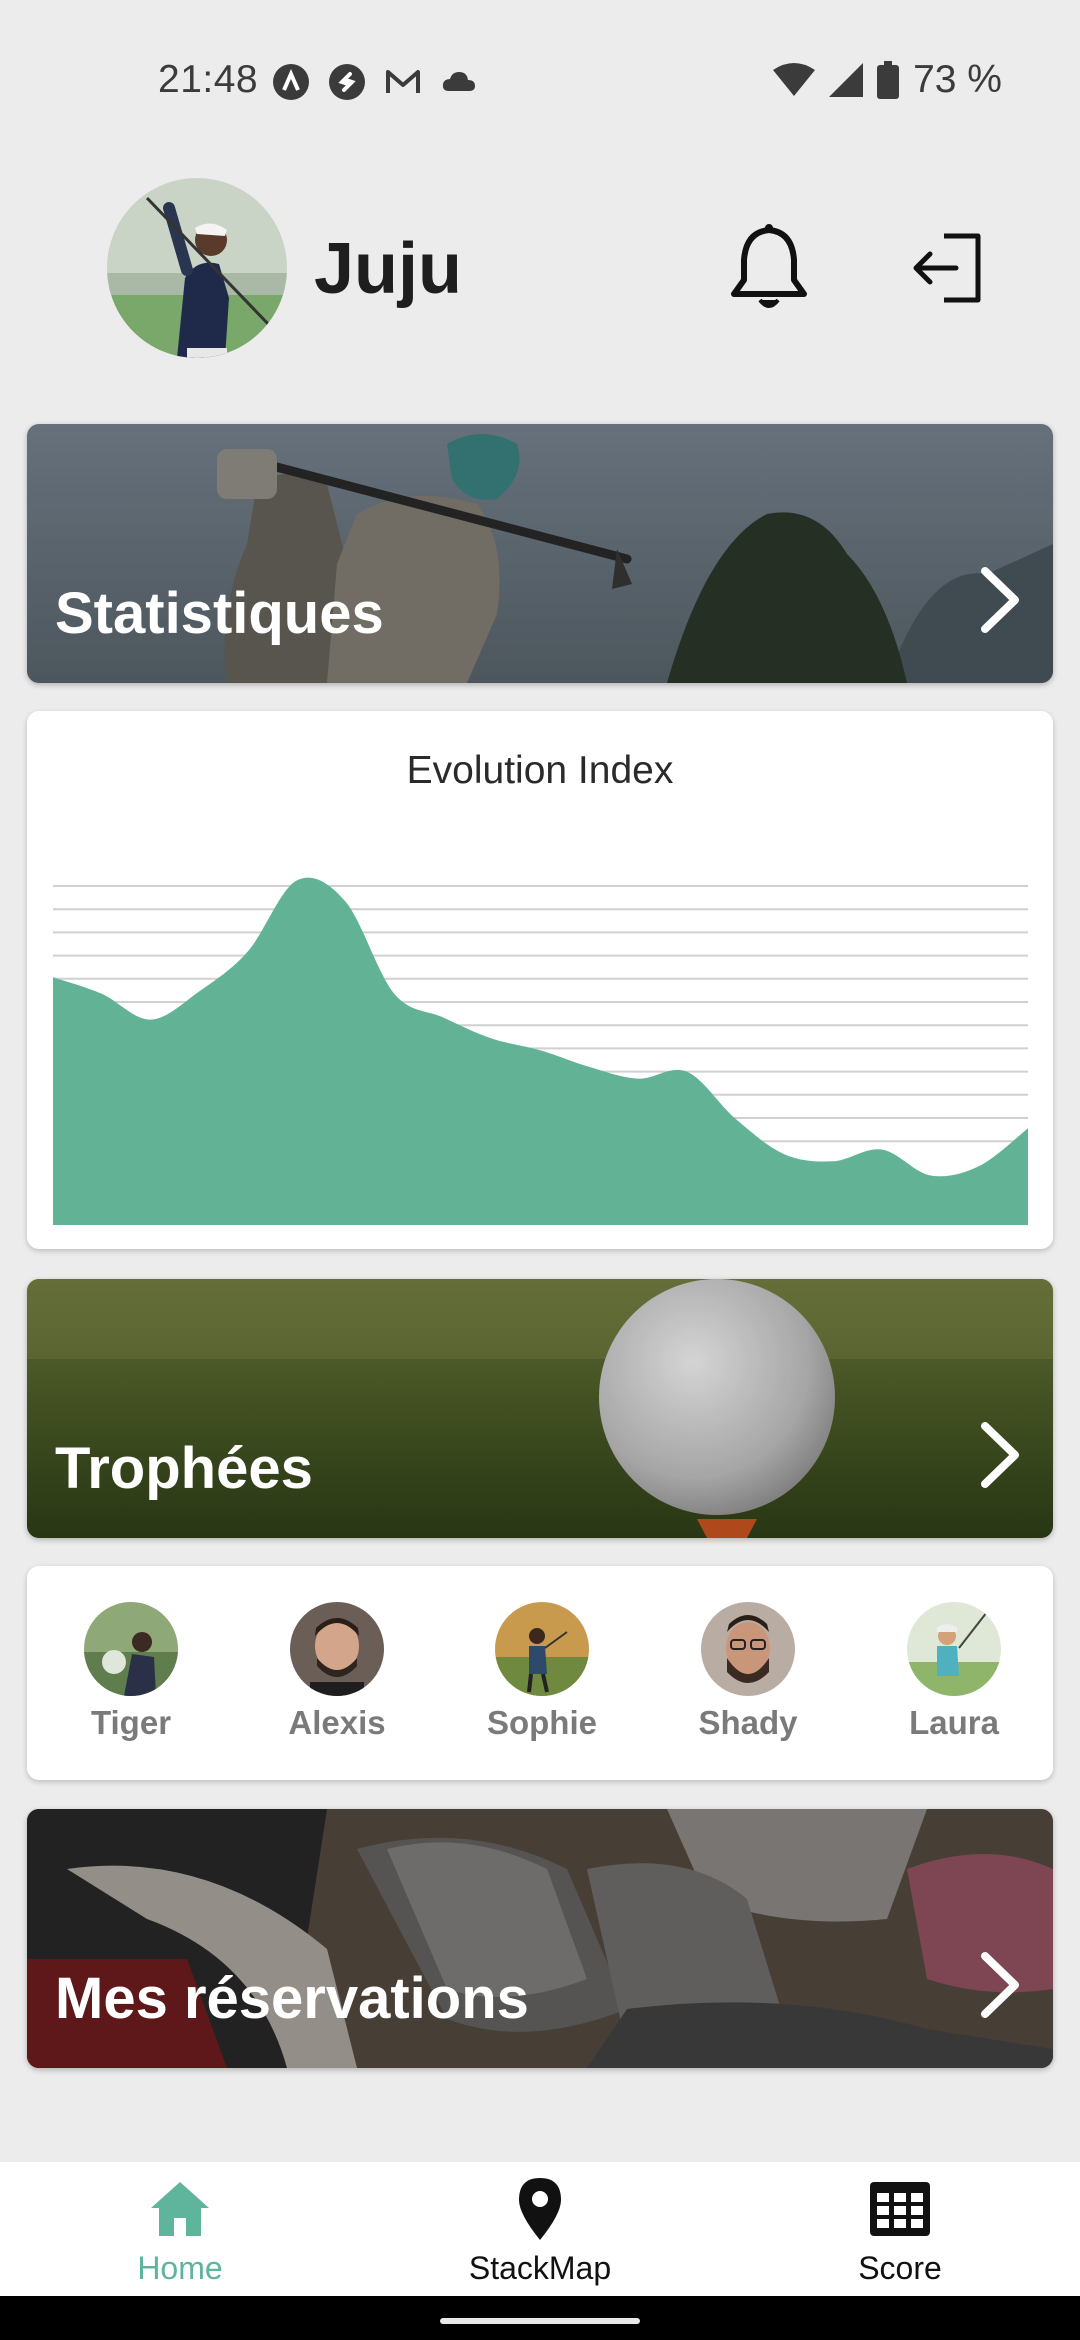 The image size is (1080, 2340). I want to click on friend-name: Tiger, so click(131, 1722).